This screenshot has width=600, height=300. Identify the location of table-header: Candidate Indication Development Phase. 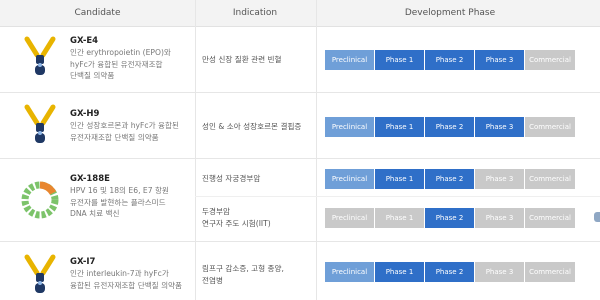
(300, 13).